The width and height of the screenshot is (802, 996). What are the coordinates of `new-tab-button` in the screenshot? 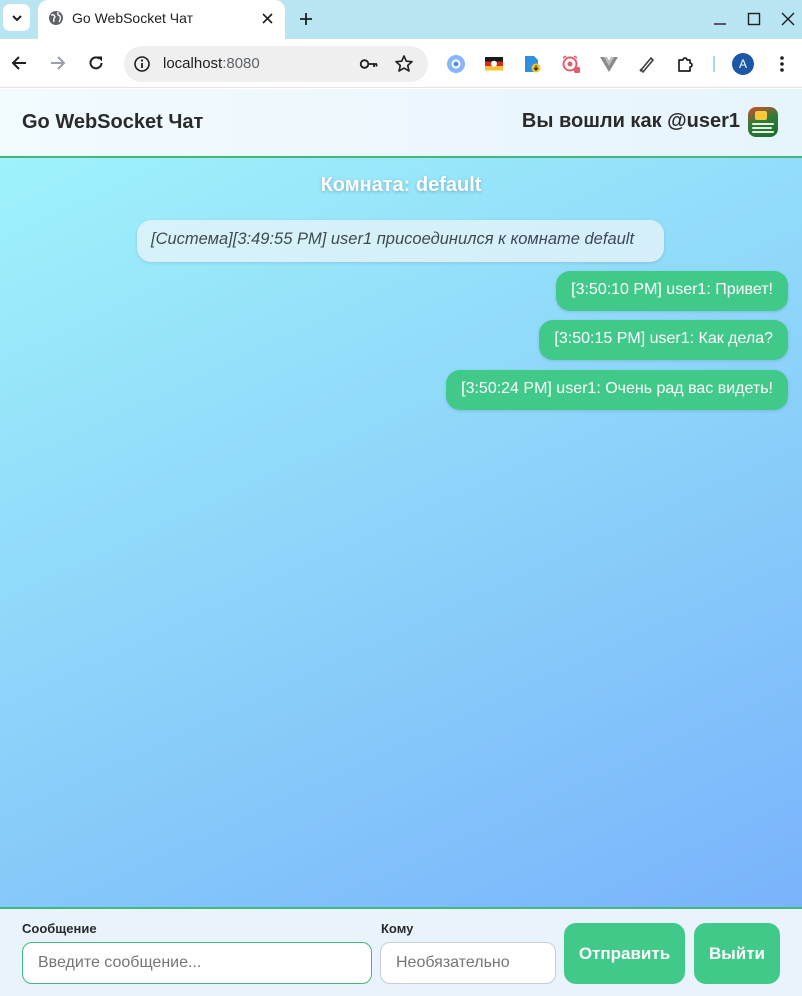 It's located at (306, 19).